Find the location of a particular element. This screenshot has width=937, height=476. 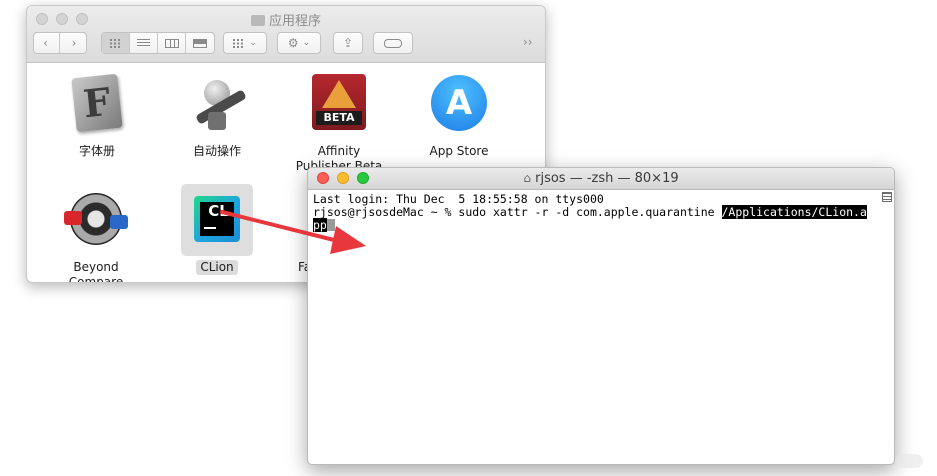

watermark is located at coordinates (909, 461).